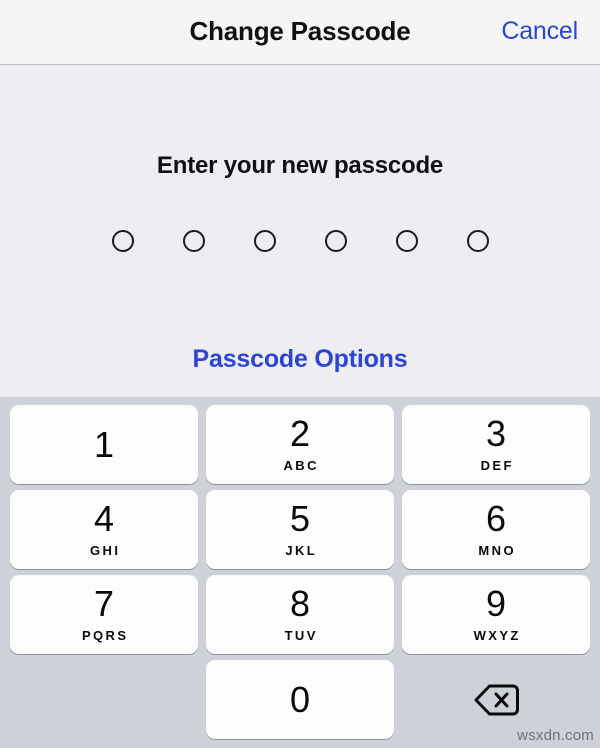 This screenshot has width=600, height=748. What do you see at coordinates (301, 550) in the screenshot?
I see `key-letters-label: JKL` at bounding box center [301, 550].